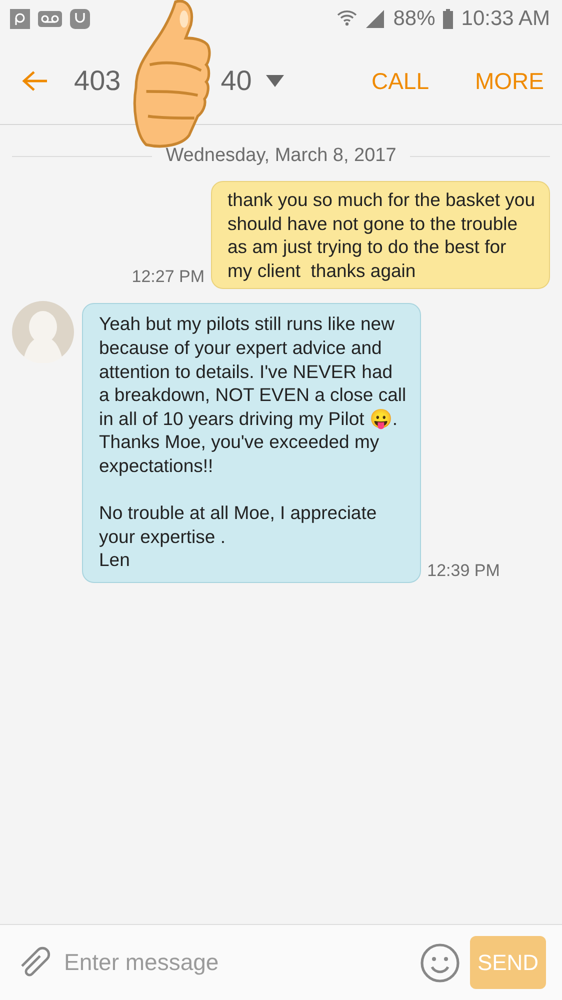 Image resolution: width=562 pixels, height=1000 pixels. I want to click on back-arrow-icon, so click(35, 81).